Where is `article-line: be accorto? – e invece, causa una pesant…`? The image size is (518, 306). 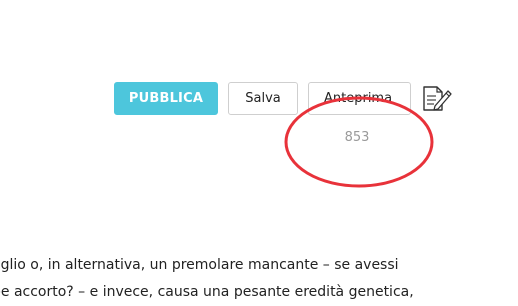
article-line: be accorto? – e invece, causa una pesant… is located at coordinates (207, 292).